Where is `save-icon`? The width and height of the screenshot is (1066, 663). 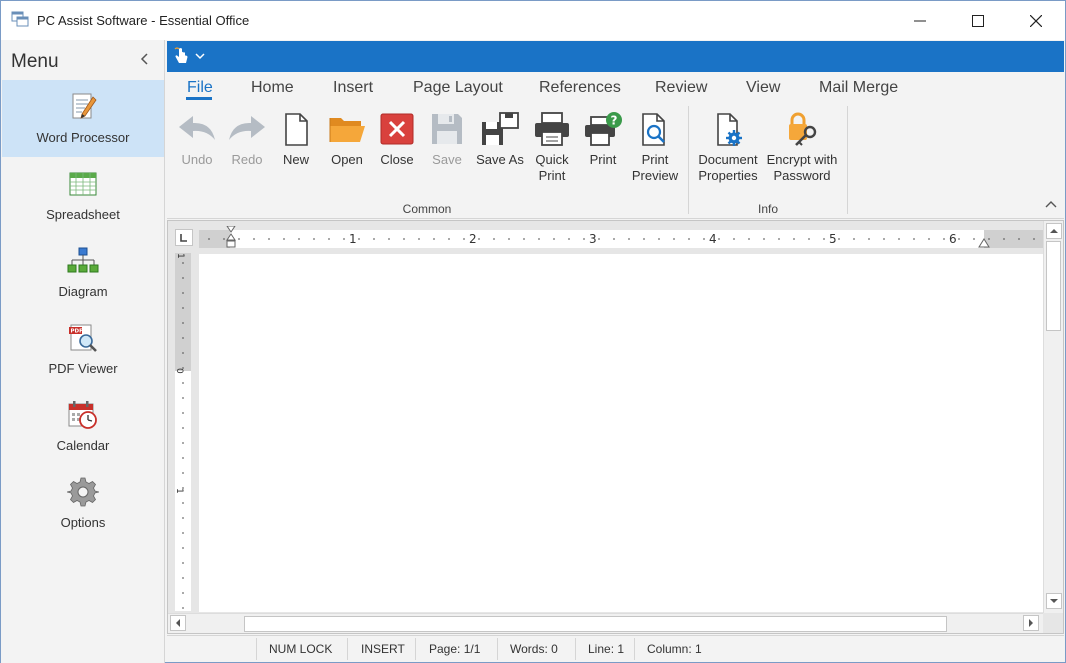
save-icon is located at coordinates (447, 129).